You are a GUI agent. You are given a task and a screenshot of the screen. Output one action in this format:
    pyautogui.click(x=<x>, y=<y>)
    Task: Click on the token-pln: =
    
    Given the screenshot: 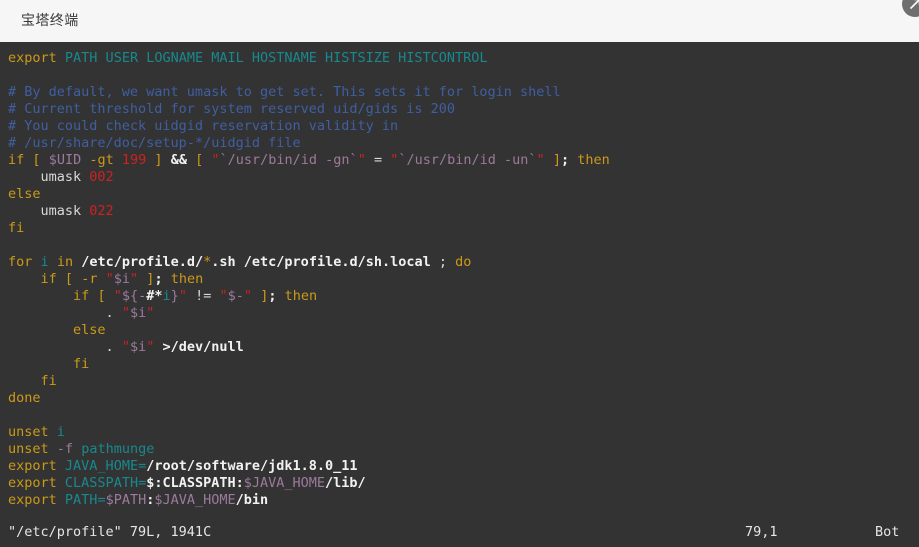 What is the action you would take?
    pyautogui.click(x=378, y=160)
    